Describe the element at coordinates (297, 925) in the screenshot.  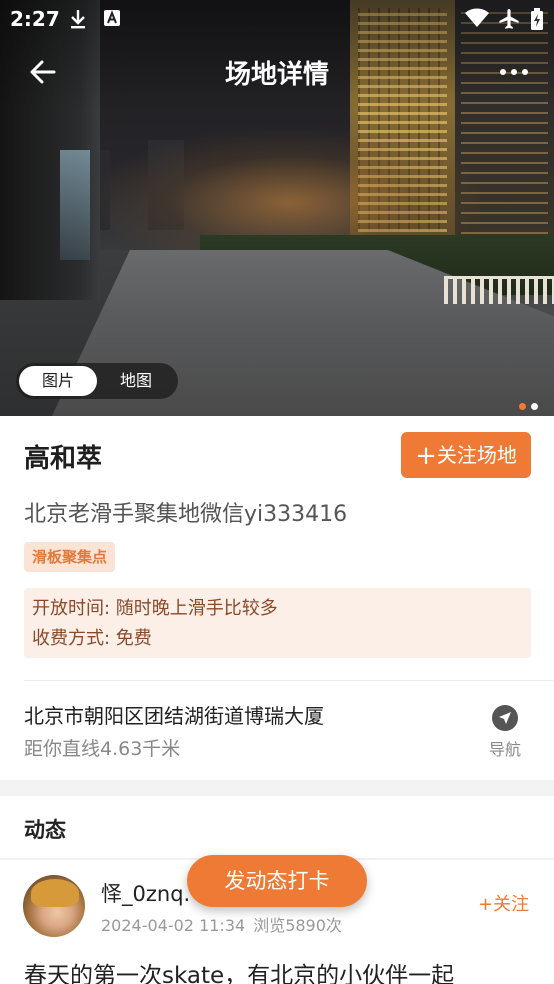
I see `post-views: 浏览5890次` at that location.